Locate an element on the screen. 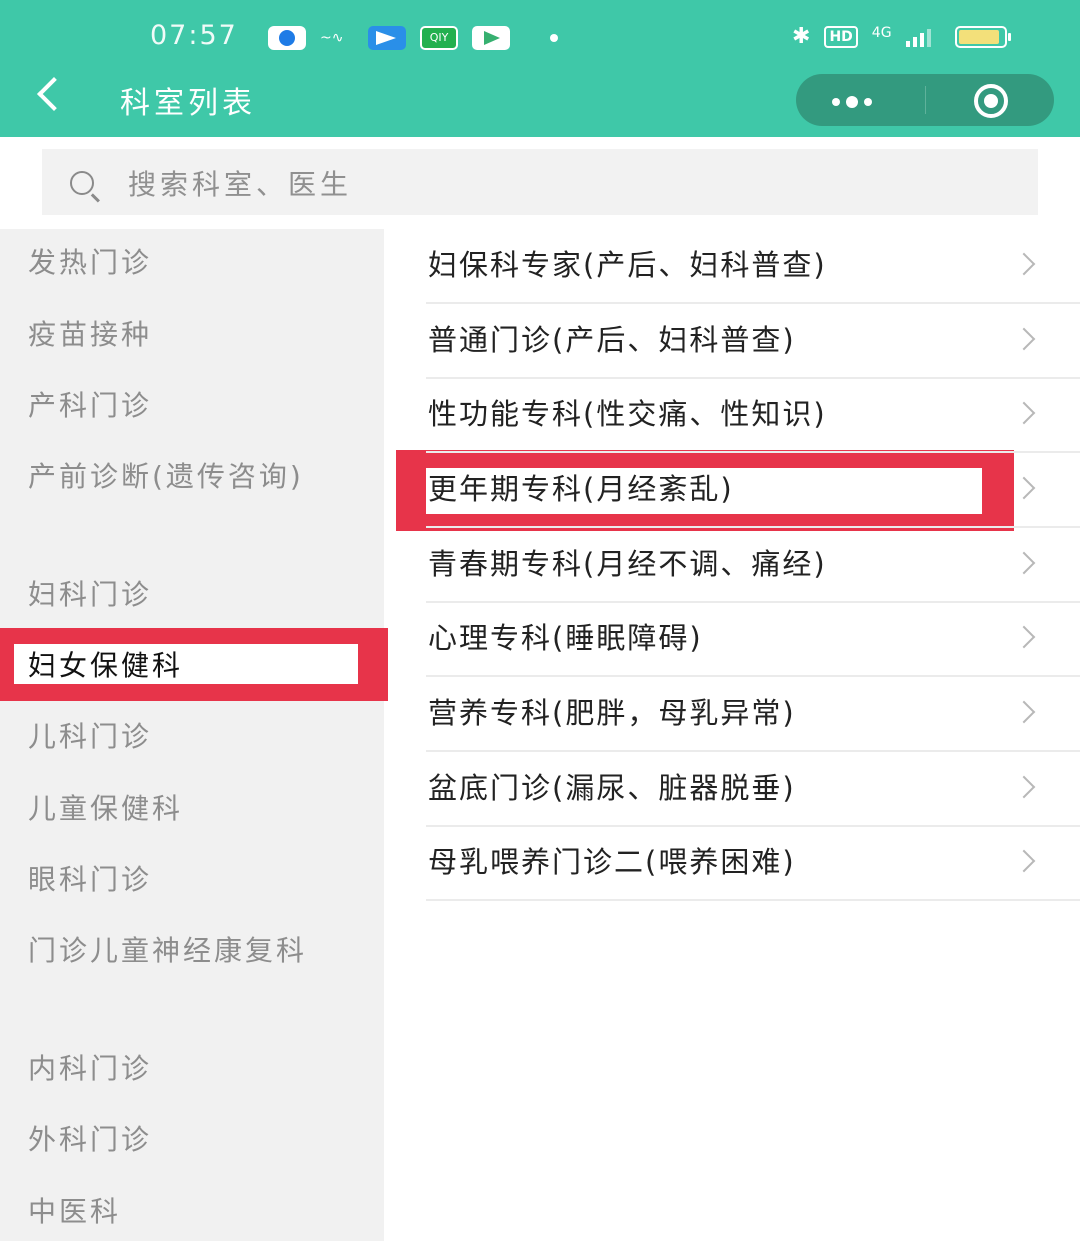 Image resolution: width=1080 pixels, height=1241 pixels. list-item: 青春期专科(月经不调、痛经) is located at coordinates (753, 565).